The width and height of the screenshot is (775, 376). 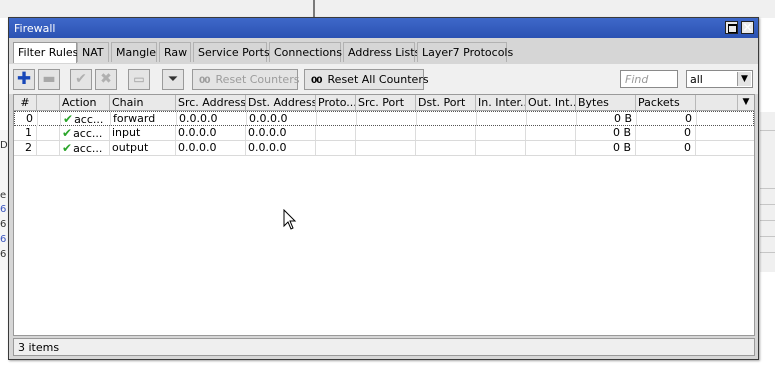 What do you see at coordinates (384, 347) in the screenshot?
I see `status-bar: 3 items` at bounding box center [384, 347].